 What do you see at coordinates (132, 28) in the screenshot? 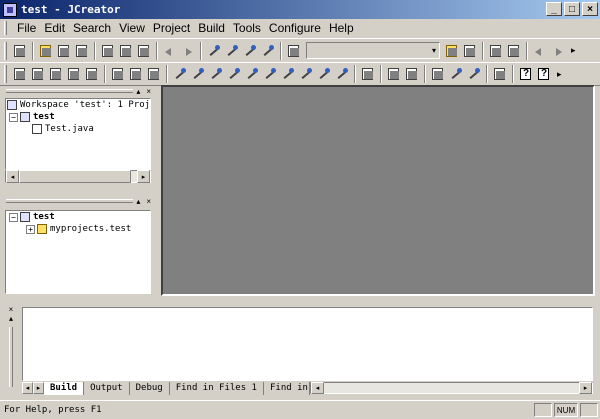
I see `menu-view: View` at bounding box center [132, 28].